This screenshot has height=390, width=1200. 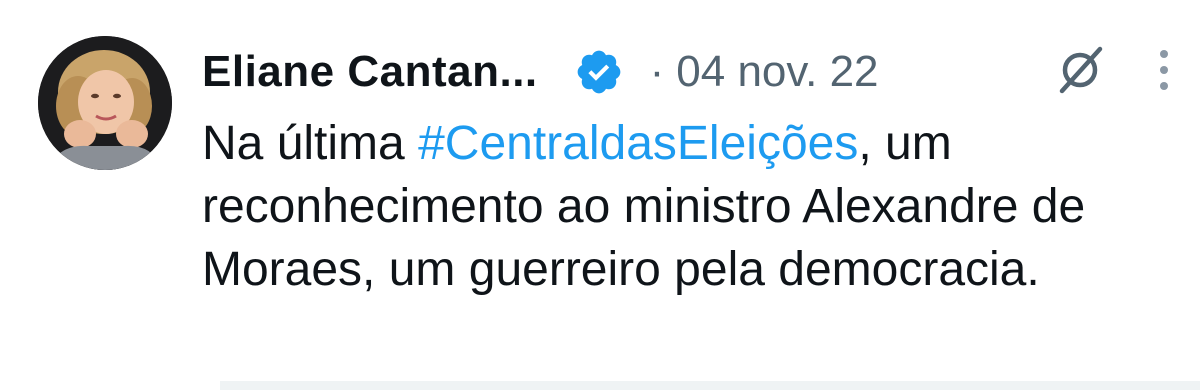 I want to click on tweet-header: Eliane Cantan... · 04 nov. 22, so click(x=540, y=72).